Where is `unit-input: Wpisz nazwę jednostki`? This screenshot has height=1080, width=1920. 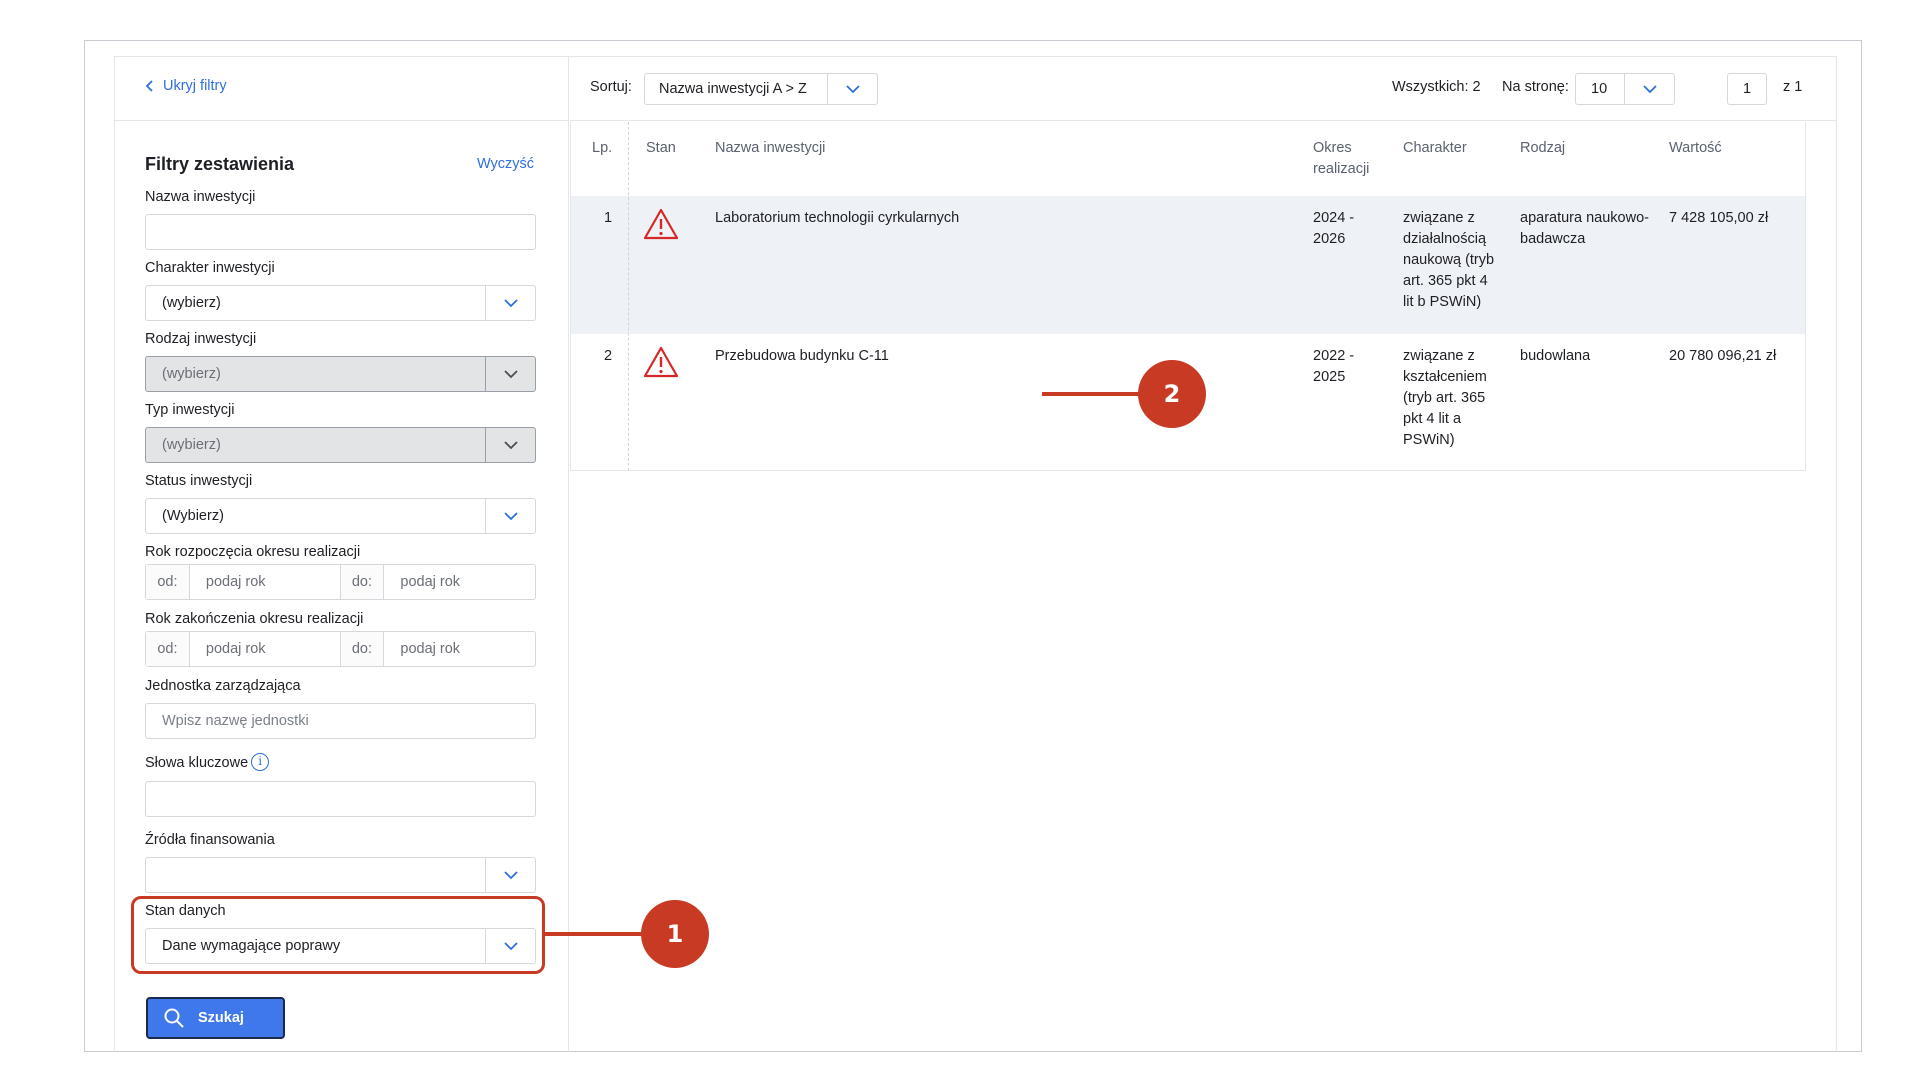
unit-input: Wpisz nazwę jednostki is located at coordinates (340, 721).